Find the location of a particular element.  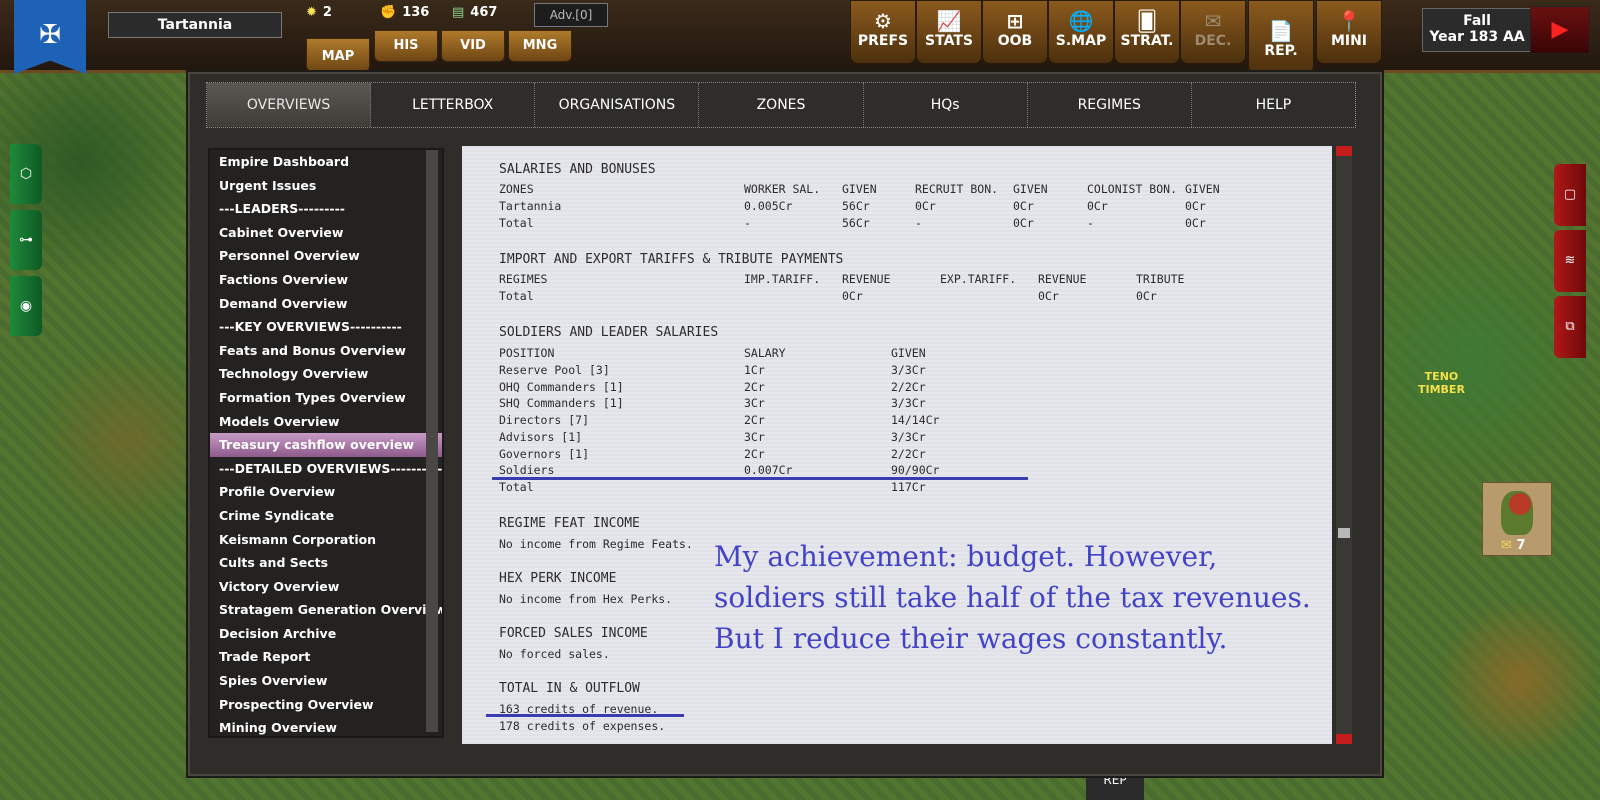

side-tab-copy: ⧉ is located at coordinates (1570, 327).